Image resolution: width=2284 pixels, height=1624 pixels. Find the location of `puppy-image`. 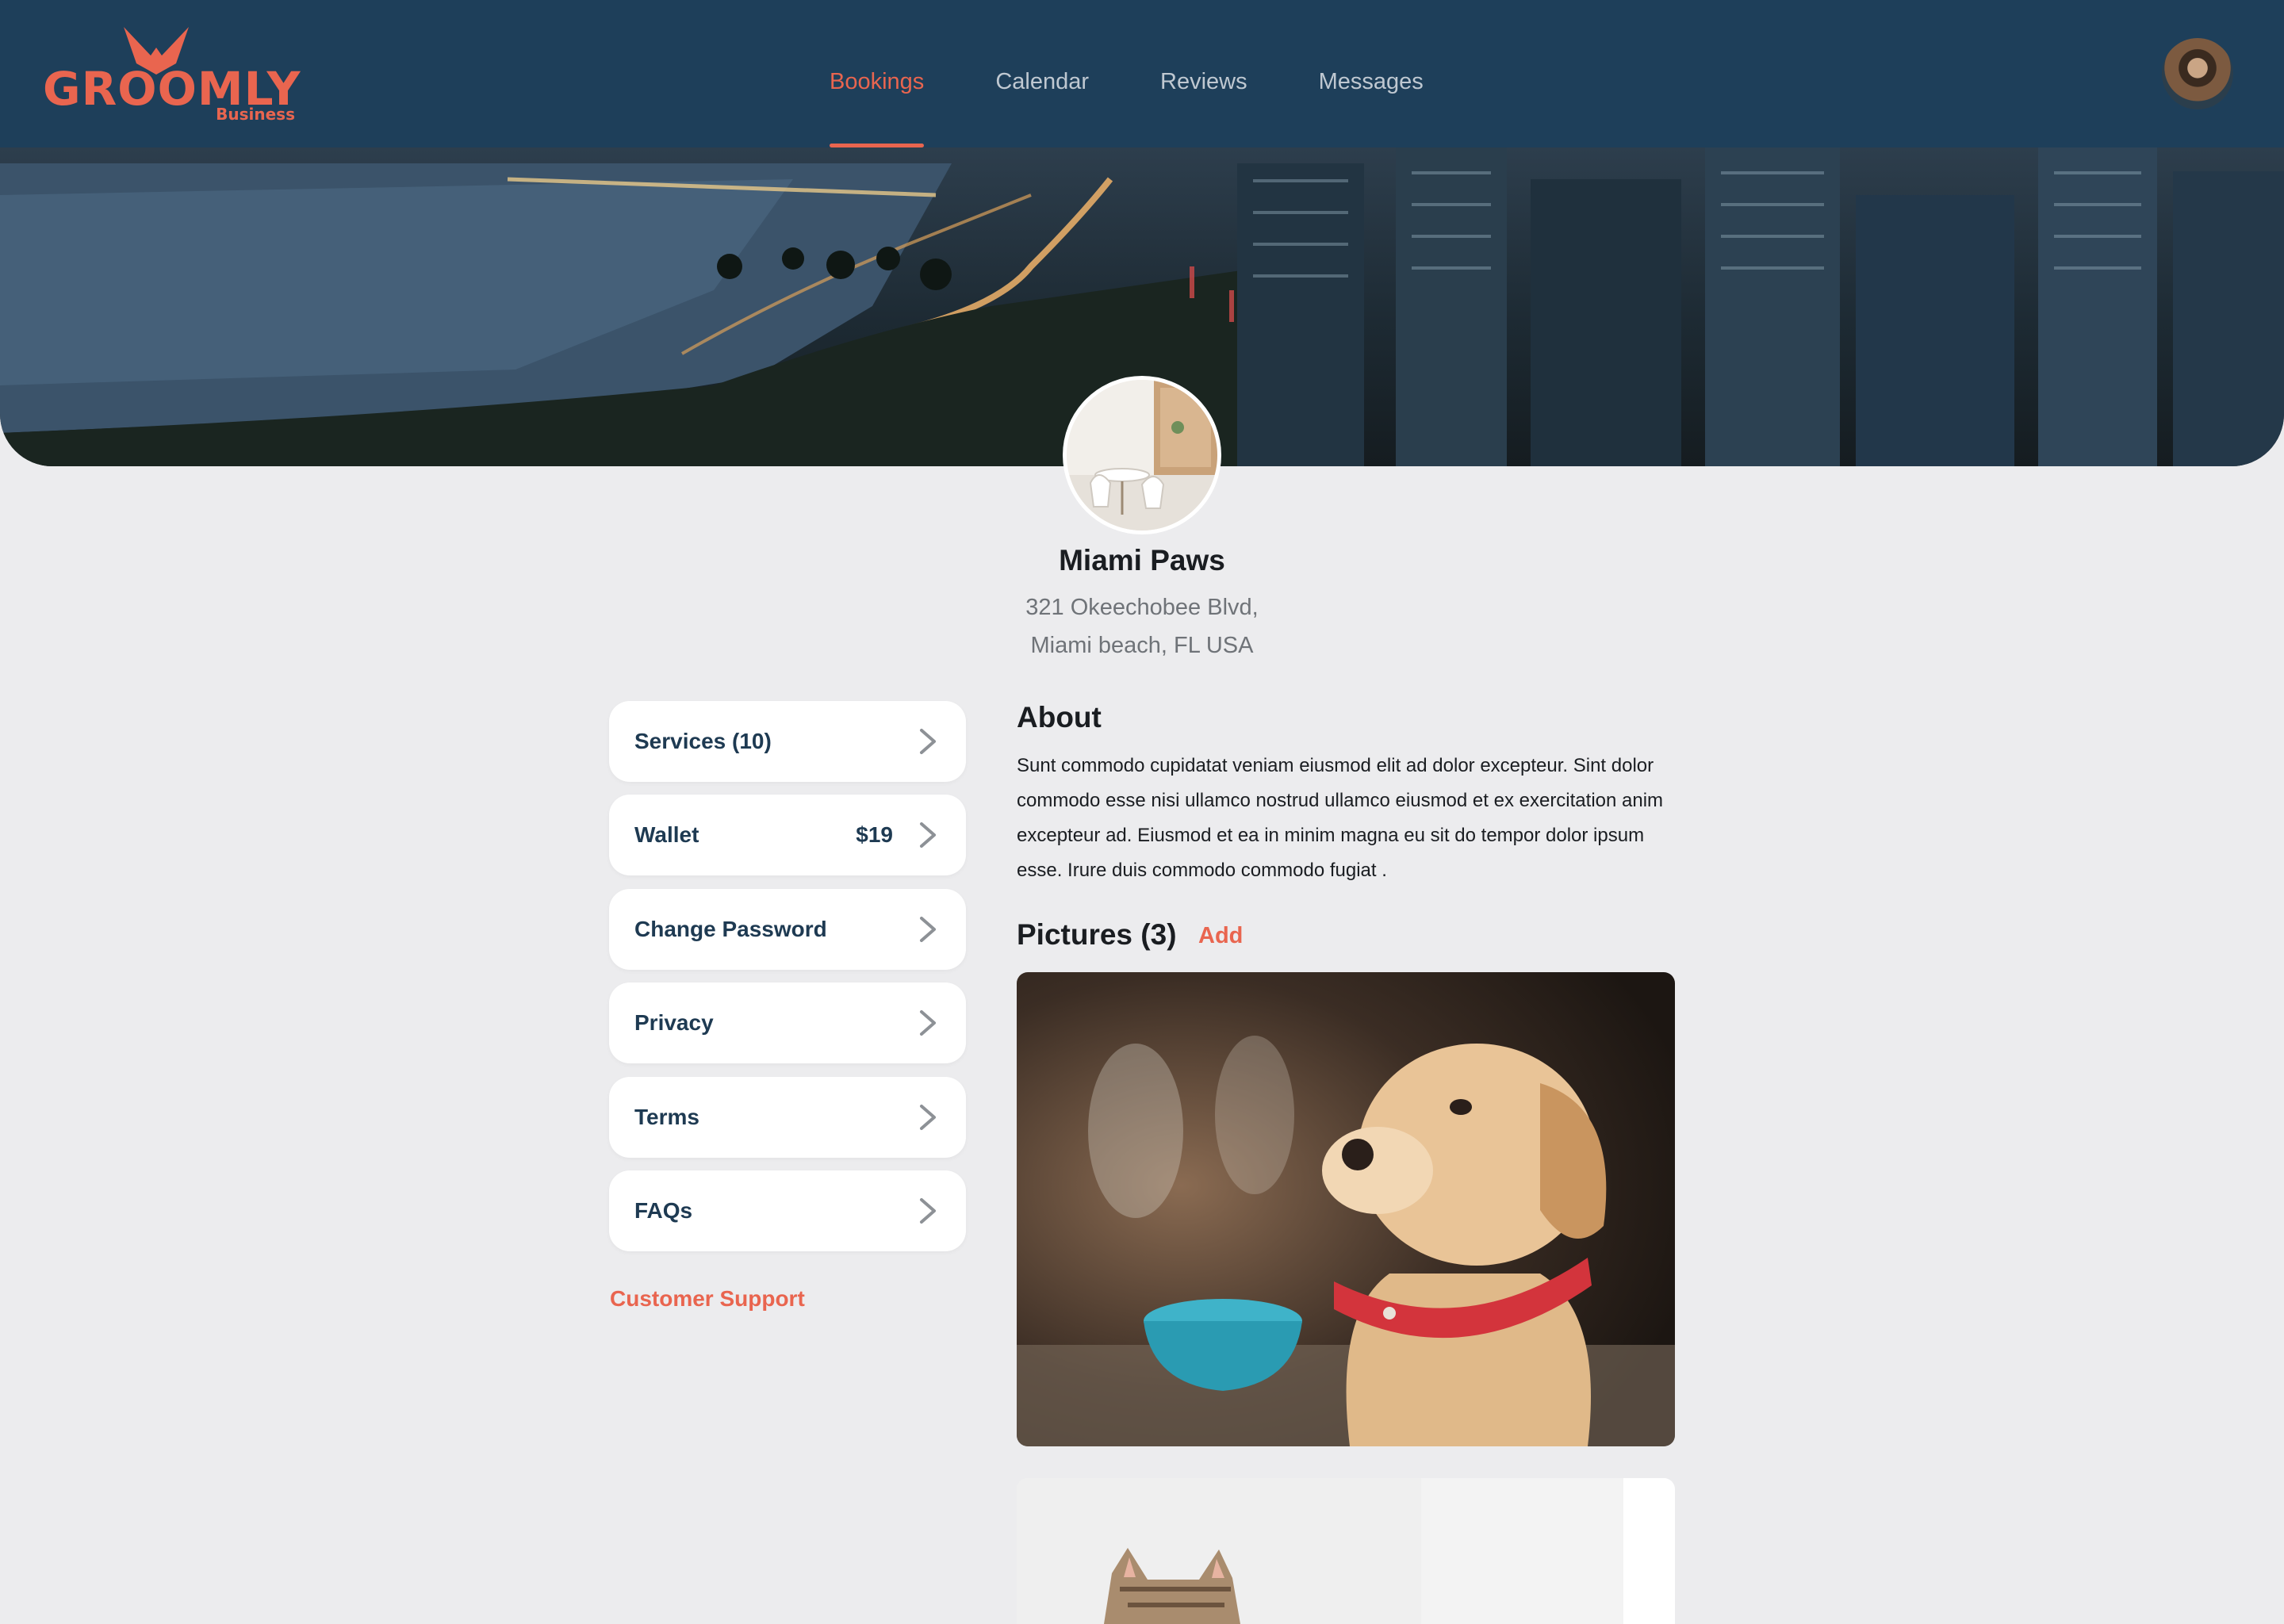

puppy-image is located at coordinates (1346, 1209).